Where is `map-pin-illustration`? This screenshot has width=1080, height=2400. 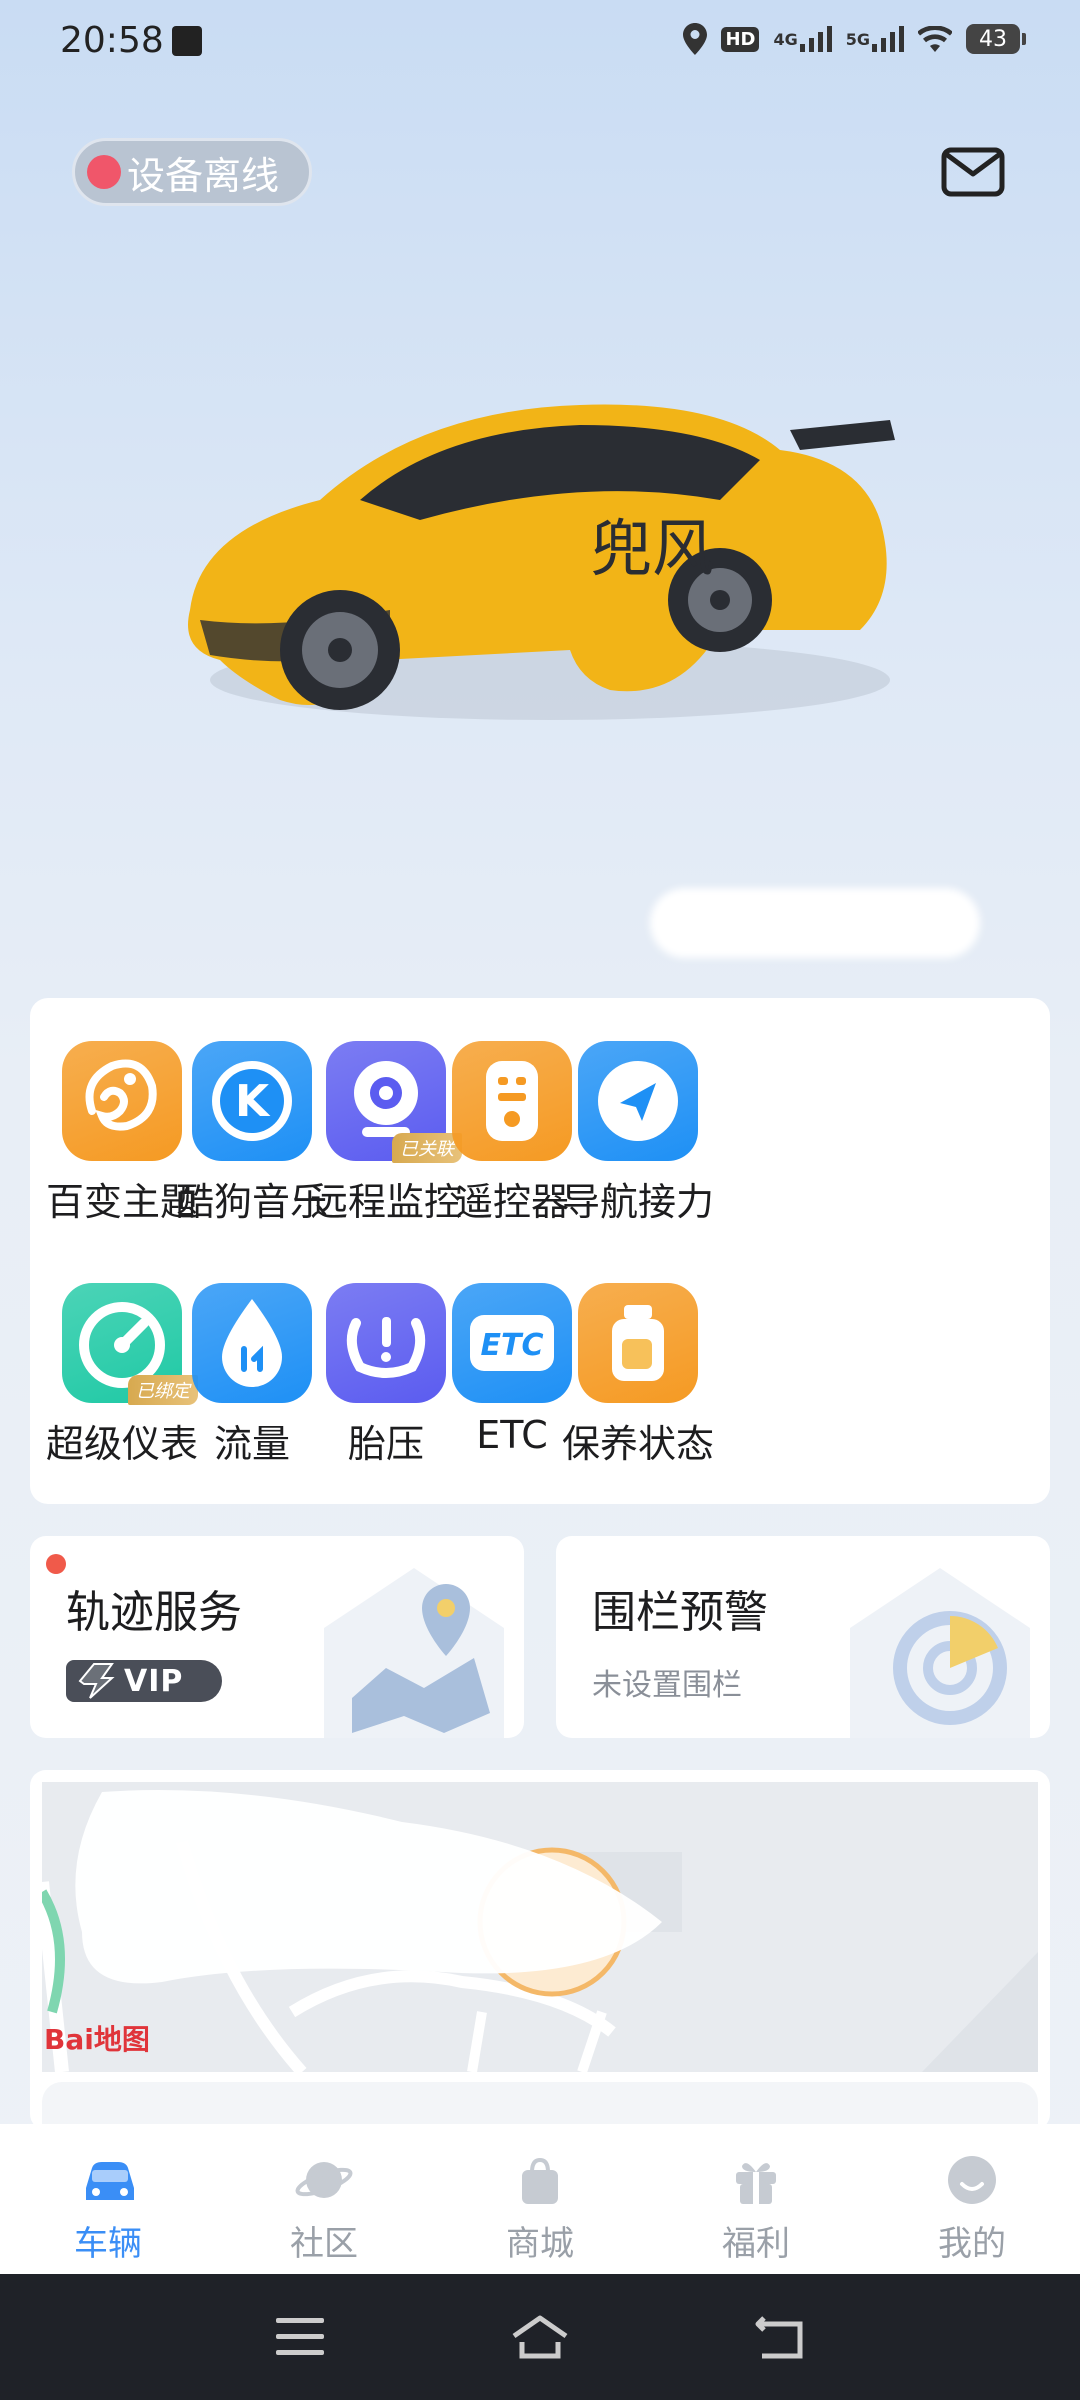 map-pin-illustration is located at coordinates (414, 1653).